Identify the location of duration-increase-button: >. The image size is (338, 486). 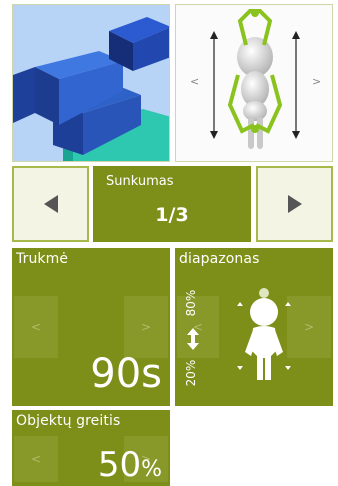
(146, 327).